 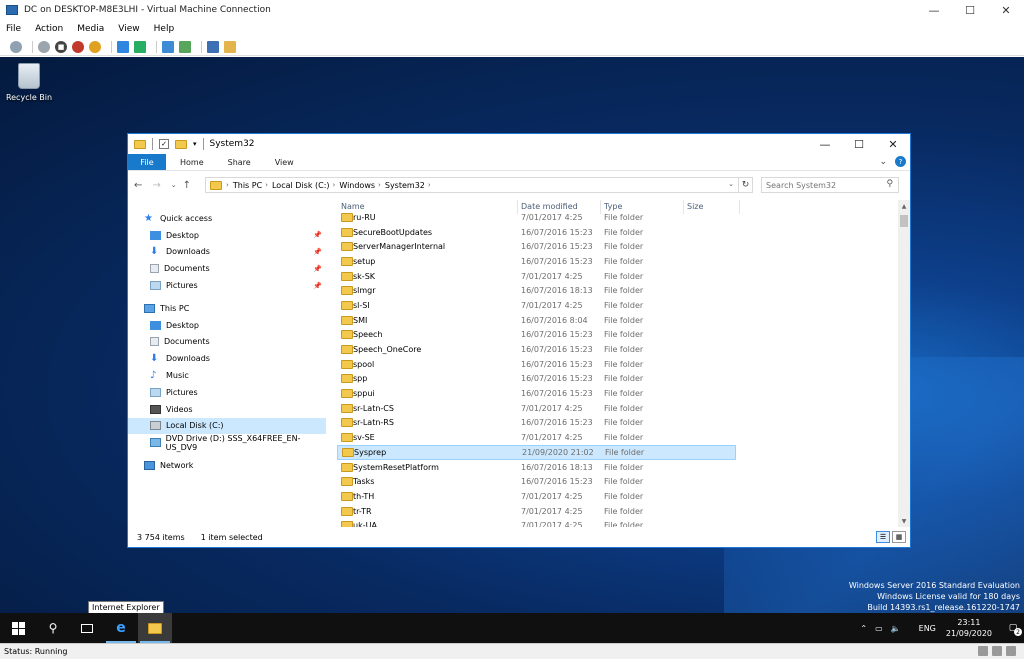 I want to click on explorer-minimize-button: —, so click(x=825, y=144).